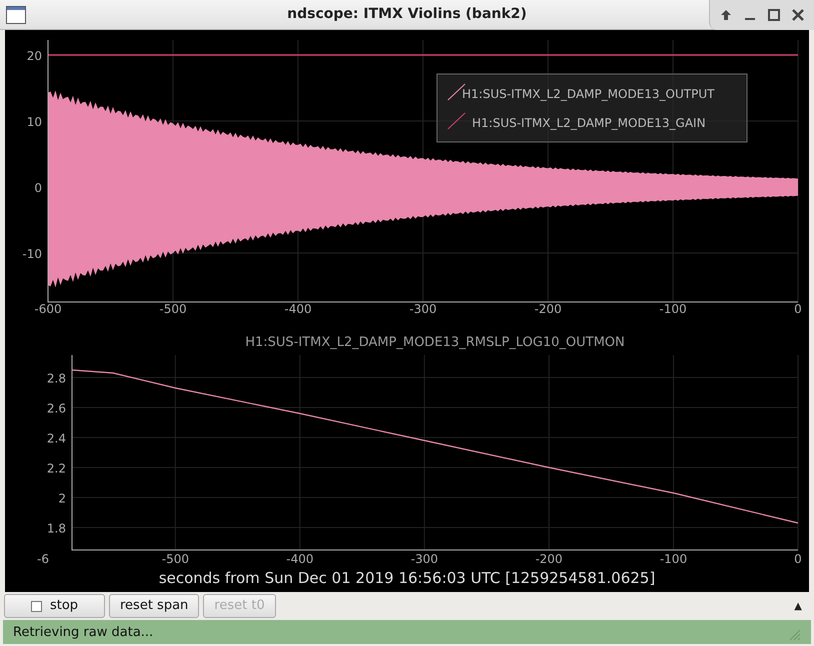 The width and height of the screenshot is (814, 646). Describe the element at coordinates (154, 606) in the screenshot. I see `toolbar-button: reset span` at that location.